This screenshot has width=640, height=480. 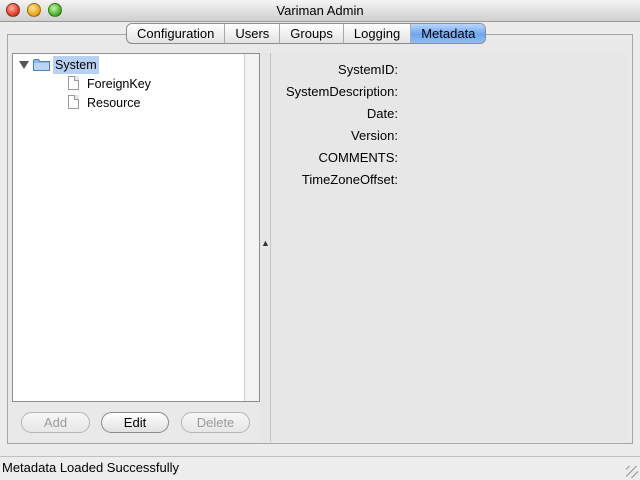 What do you see at coordinates (91, 467) in the screenshot?
I see `status-text: Metadata Loaded Successfully` at bounding box center [91, 467].